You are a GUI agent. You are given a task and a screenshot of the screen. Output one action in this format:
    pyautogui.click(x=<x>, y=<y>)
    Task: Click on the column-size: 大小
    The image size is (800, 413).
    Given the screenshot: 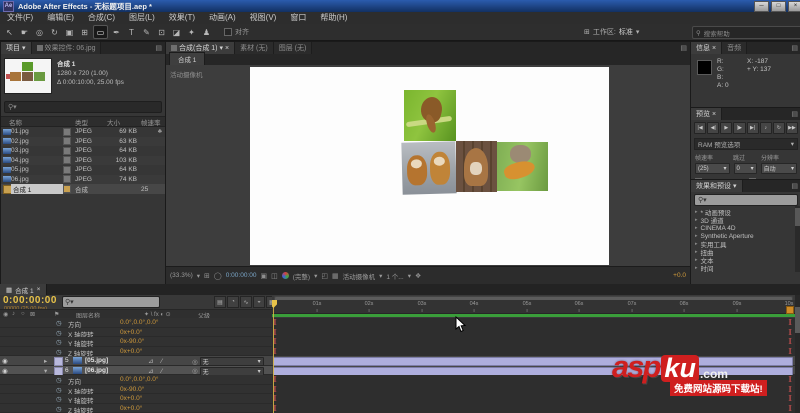 What is the action you would take?
    pyautogui.click(x=124, y=122)
    